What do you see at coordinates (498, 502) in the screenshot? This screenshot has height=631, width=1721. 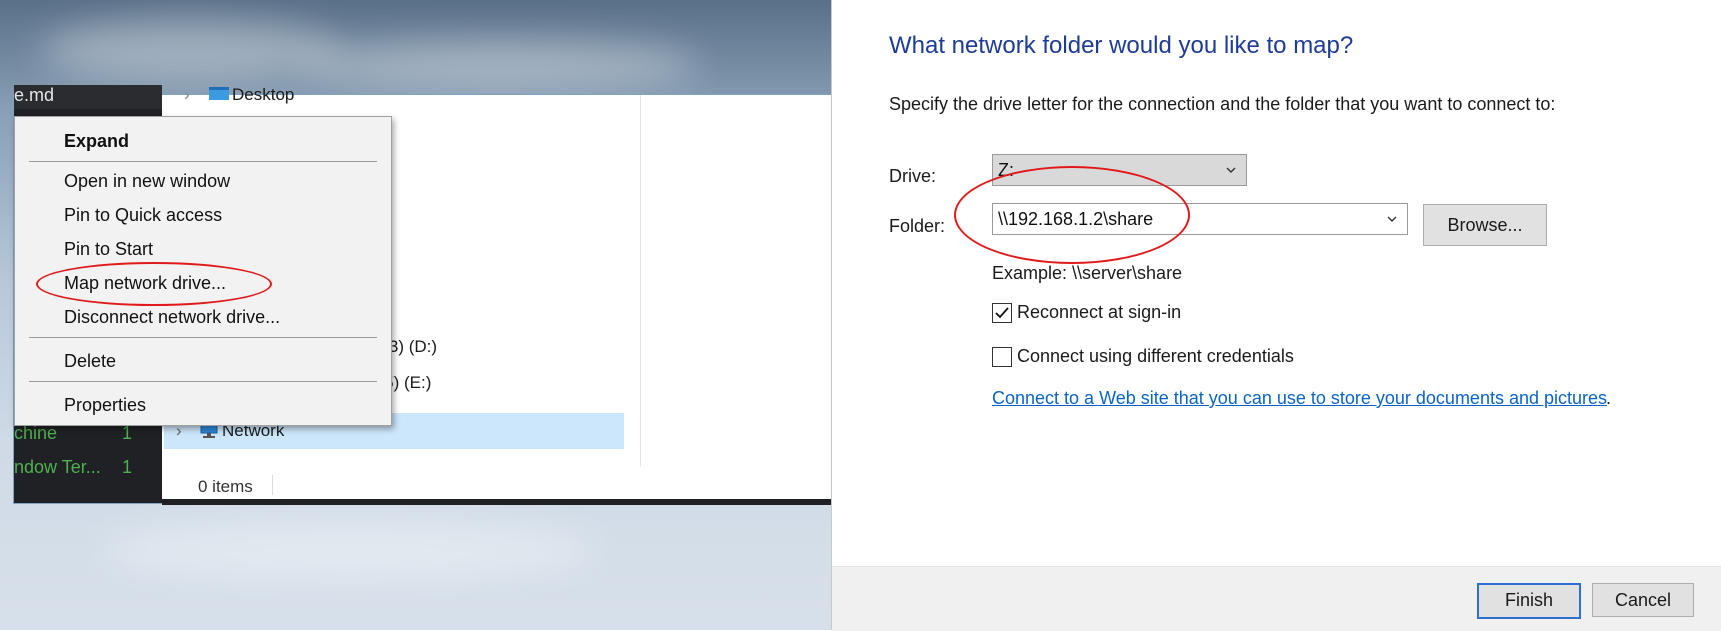 I see `bottom-strip` at bounding box center [498, 502].